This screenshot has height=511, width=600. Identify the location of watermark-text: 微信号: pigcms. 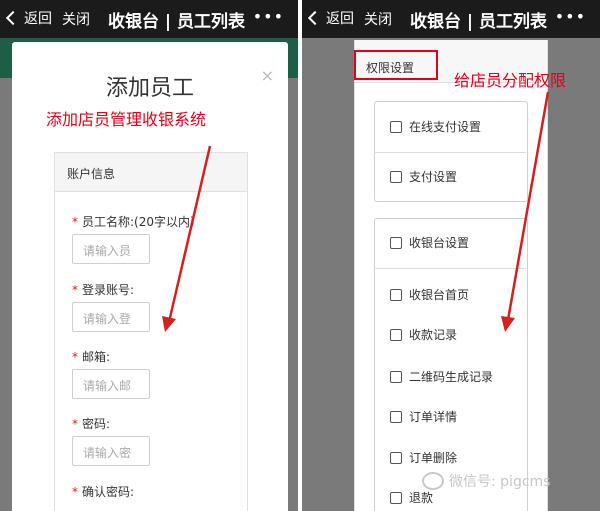
(500, 482).